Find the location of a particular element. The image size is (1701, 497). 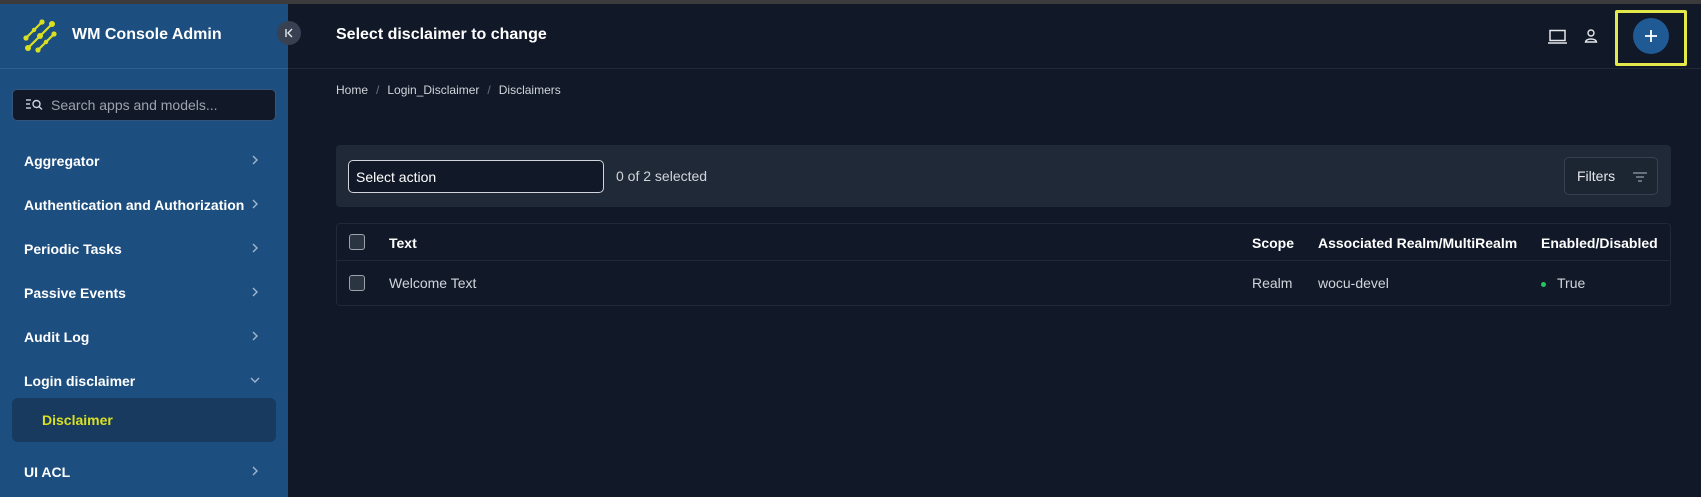

select-action-dropdown: Select action is located at coordinates (476, 176).